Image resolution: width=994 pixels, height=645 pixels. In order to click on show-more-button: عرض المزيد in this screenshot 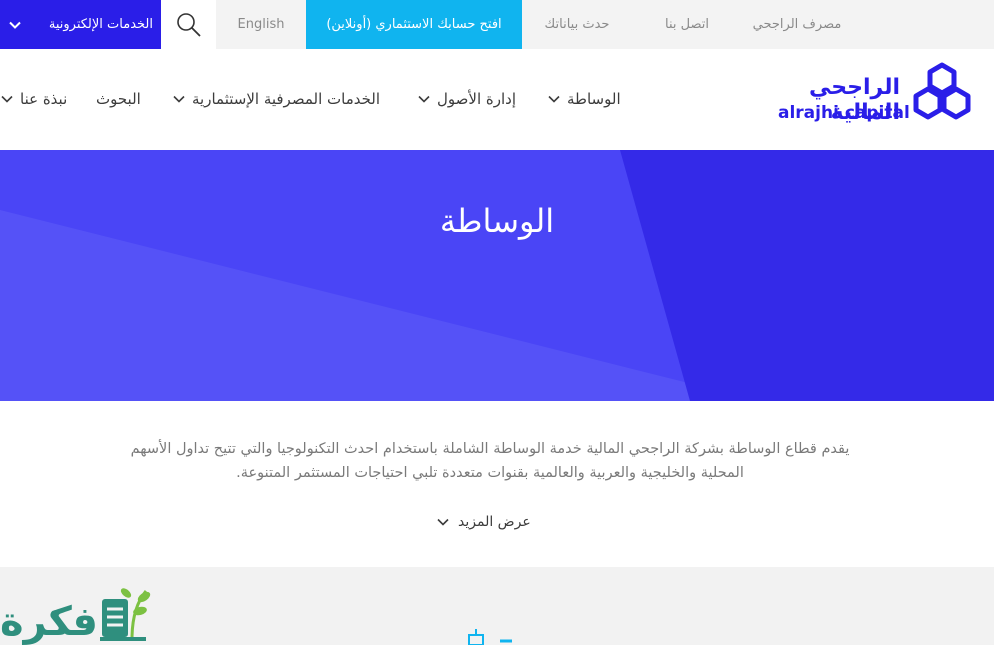, I will do `click(483, 522)`.